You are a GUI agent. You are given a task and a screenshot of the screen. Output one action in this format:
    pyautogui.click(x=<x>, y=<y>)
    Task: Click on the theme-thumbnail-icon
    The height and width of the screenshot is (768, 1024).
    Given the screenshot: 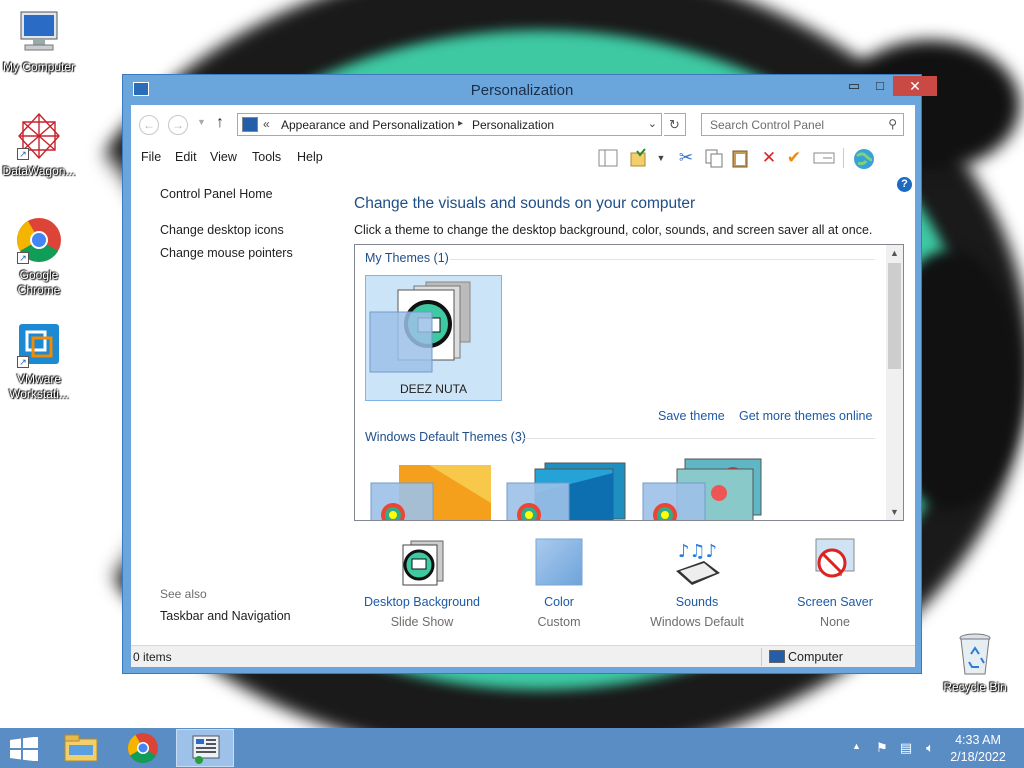 What is the action you would take?
    pyautogui.click(x=430, y=492)
    